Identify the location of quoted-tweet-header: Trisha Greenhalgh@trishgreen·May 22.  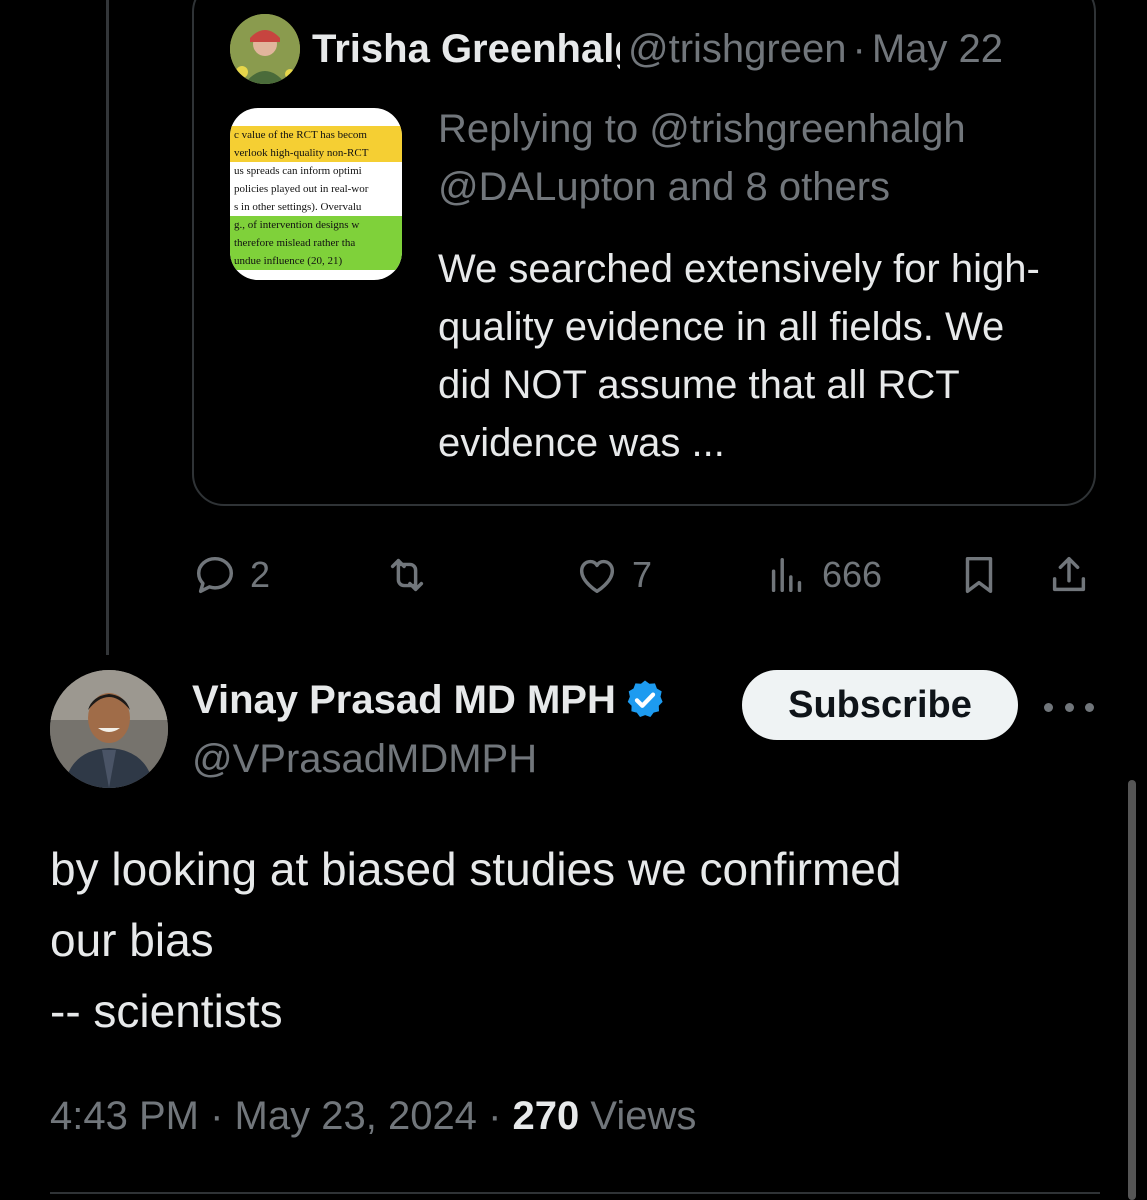
(692, 49).